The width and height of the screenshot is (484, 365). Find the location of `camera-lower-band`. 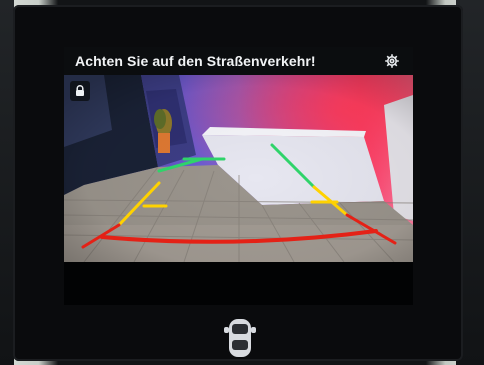

camera-lower-band is located at coordinates (238, 283).